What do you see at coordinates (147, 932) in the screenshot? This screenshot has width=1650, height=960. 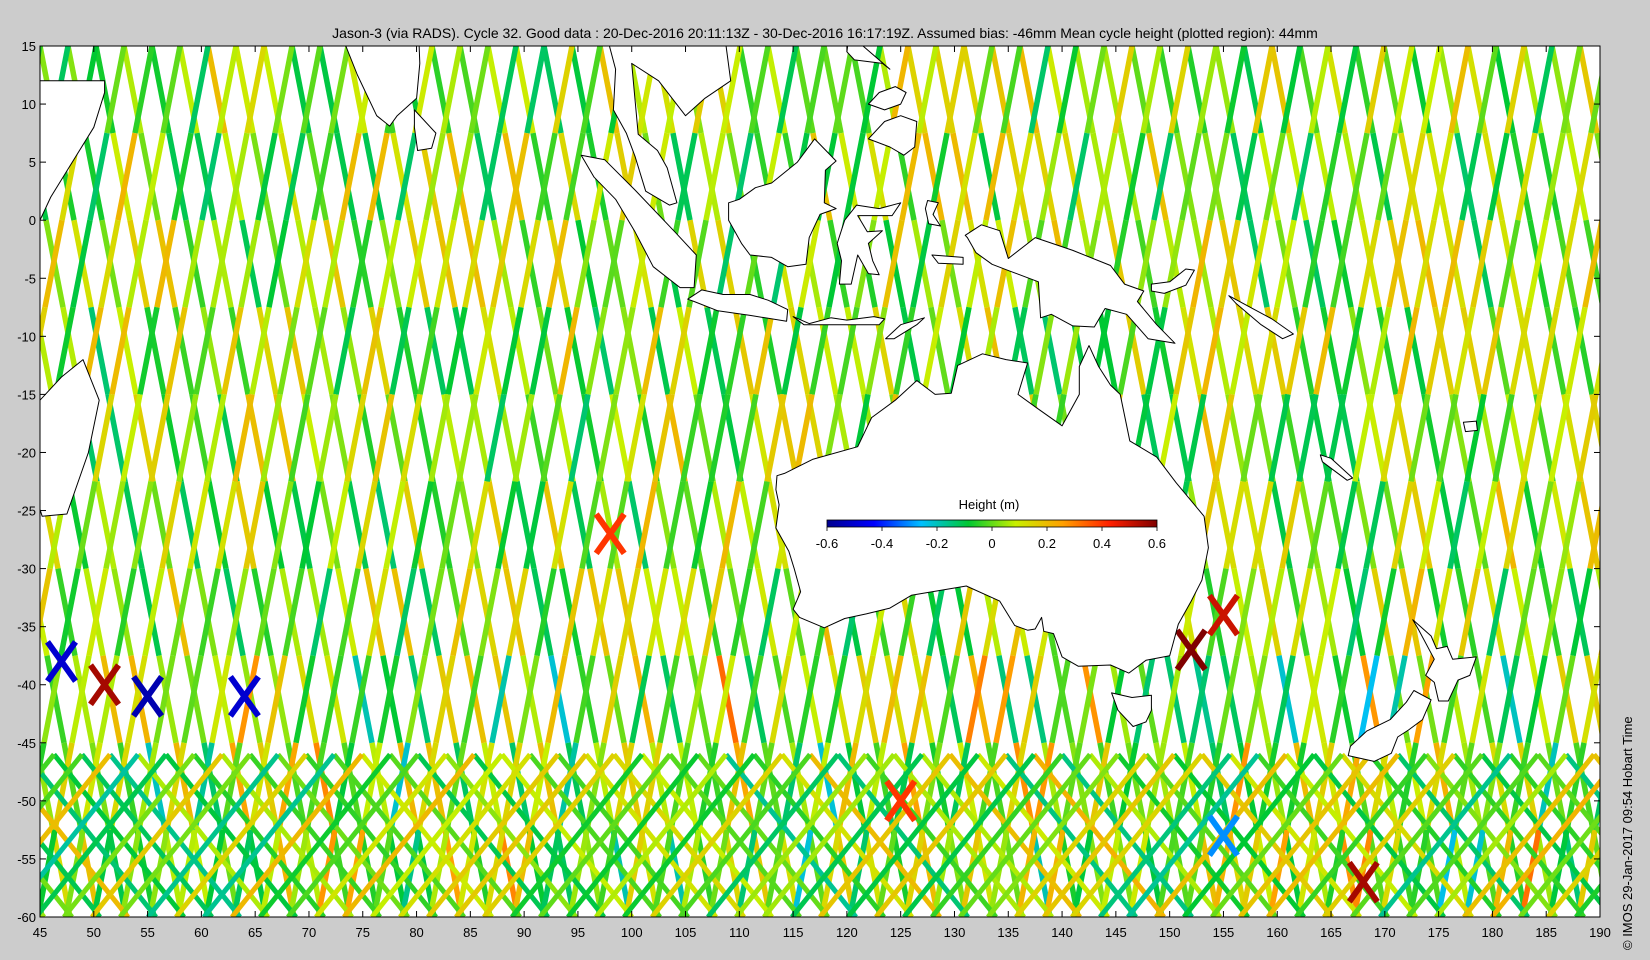 I see `x-tick-label: 55` at bounding box center [147, 932].